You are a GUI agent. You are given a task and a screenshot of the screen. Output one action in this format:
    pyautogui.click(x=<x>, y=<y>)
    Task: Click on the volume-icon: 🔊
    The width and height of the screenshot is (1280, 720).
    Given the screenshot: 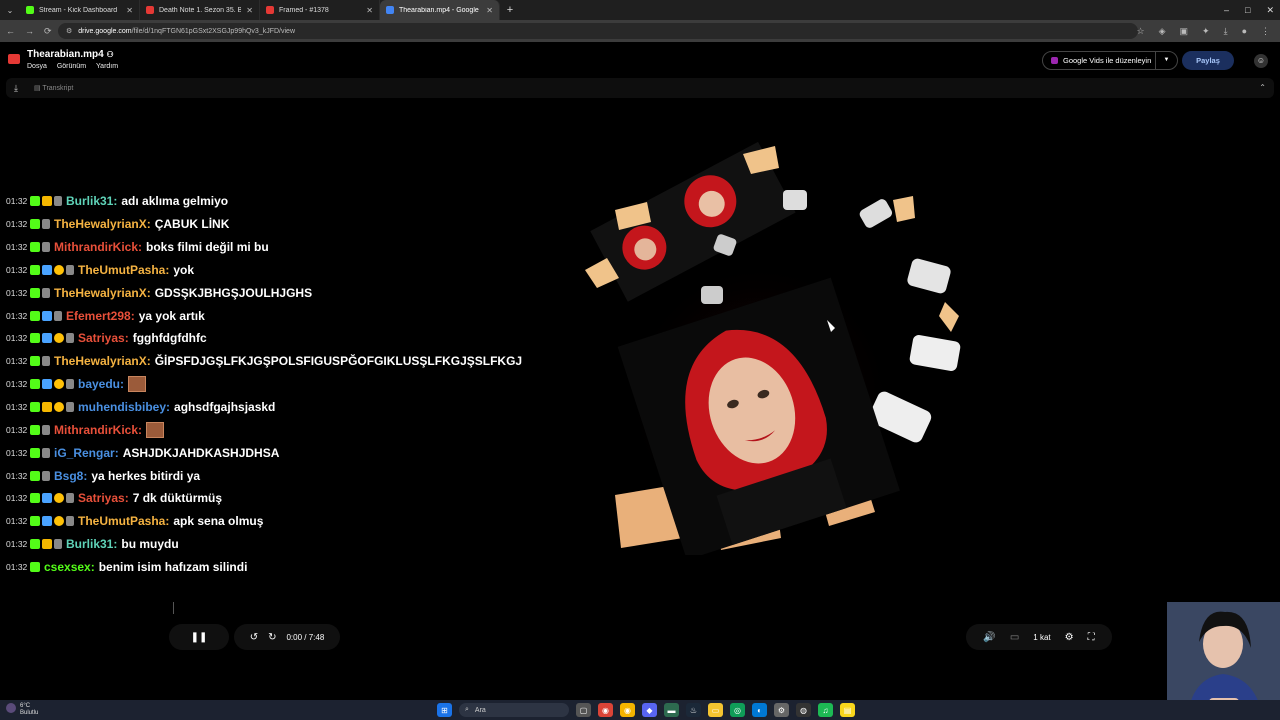 What is the action you would take?
    pyautogui.click(x=989, y=637)
    